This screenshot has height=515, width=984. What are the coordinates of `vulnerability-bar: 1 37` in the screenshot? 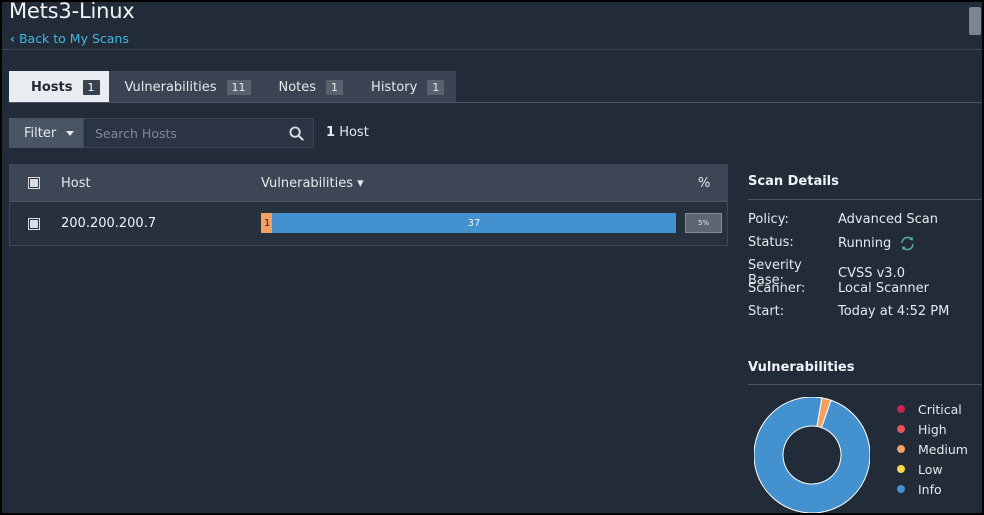 It's located at (468, 223).